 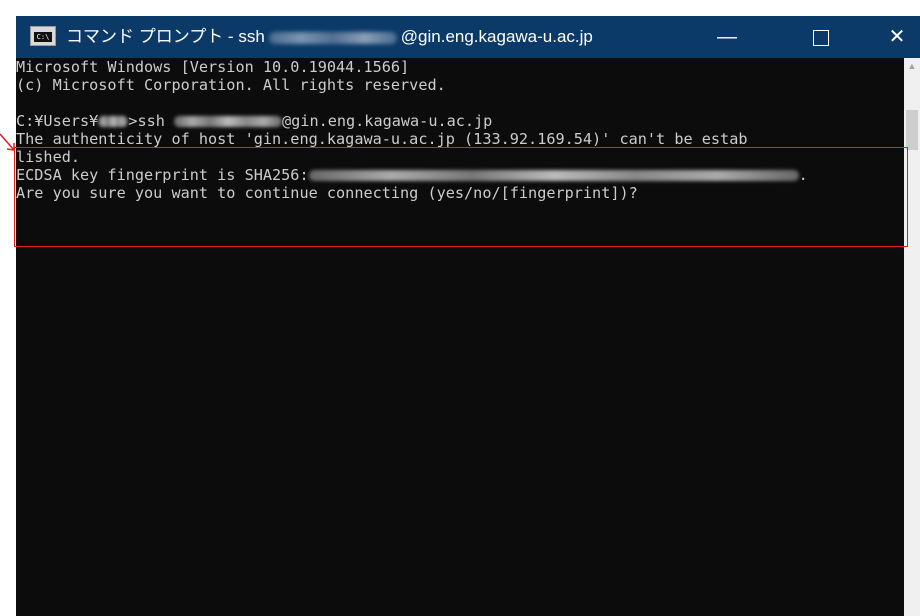 I want to click on close-icon: ✕, so click(x=897, y=37).